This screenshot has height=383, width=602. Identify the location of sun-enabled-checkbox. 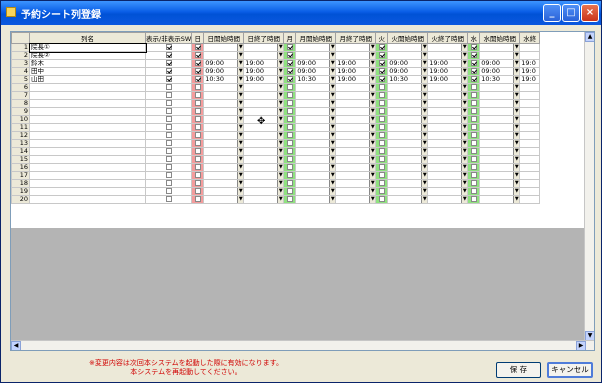
(197, 103).